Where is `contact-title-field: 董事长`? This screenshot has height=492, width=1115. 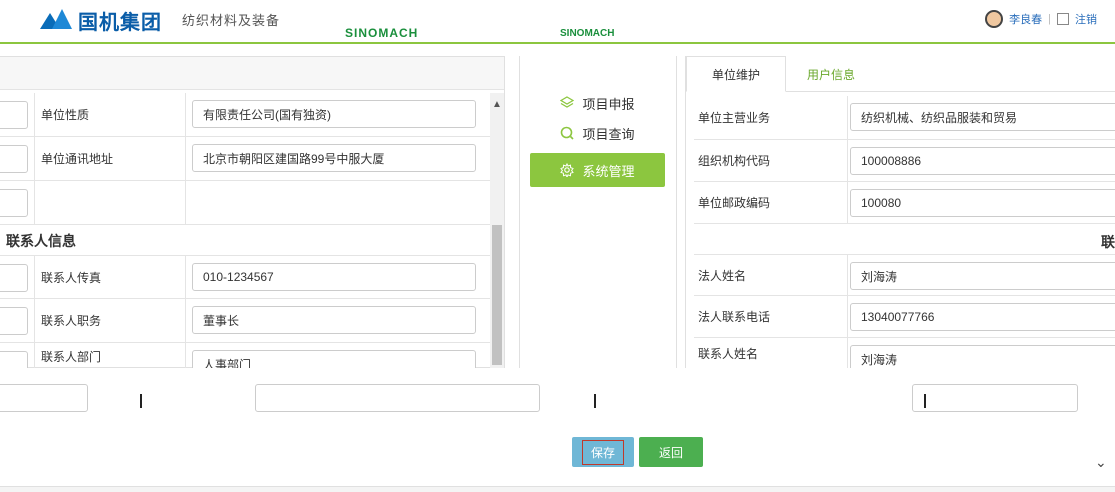
contact-title-field: 董事长 is located at coordinates (334, 320).